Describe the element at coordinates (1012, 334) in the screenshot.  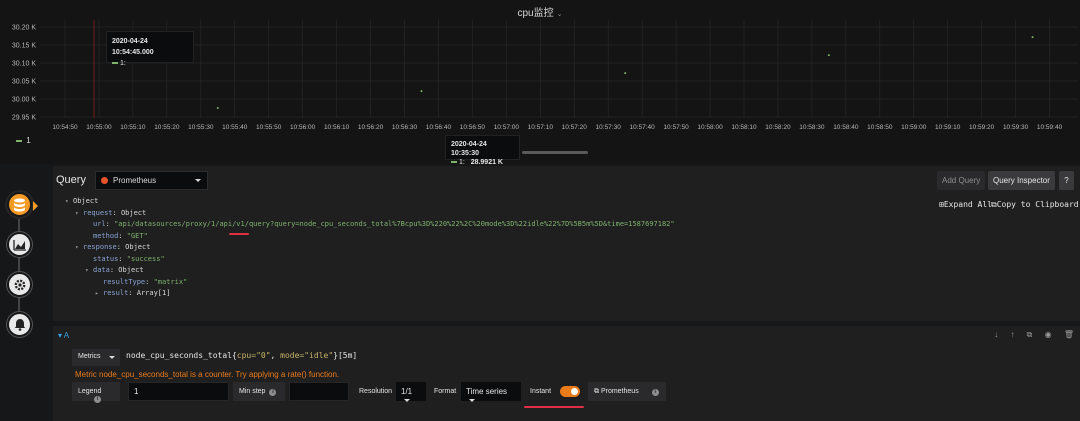
I see `move-up-icon: ↑` at that location.